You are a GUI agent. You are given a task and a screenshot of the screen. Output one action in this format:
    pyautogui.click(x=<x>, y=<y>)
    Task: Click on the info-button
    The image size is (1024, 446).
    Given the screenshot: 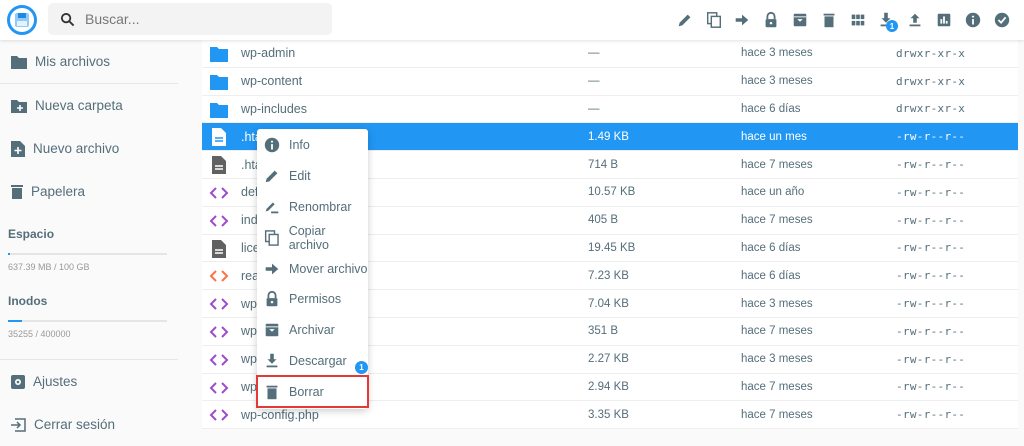 What is the action you would take?
    pyautogui.click(x=972, y=20)
    